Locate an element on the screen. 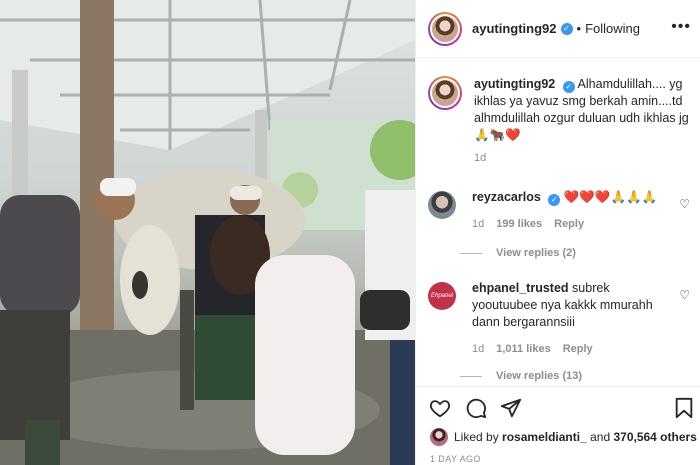  comment-meta: 1d 1,011 likes Reply is located at coordinates (572, 349).